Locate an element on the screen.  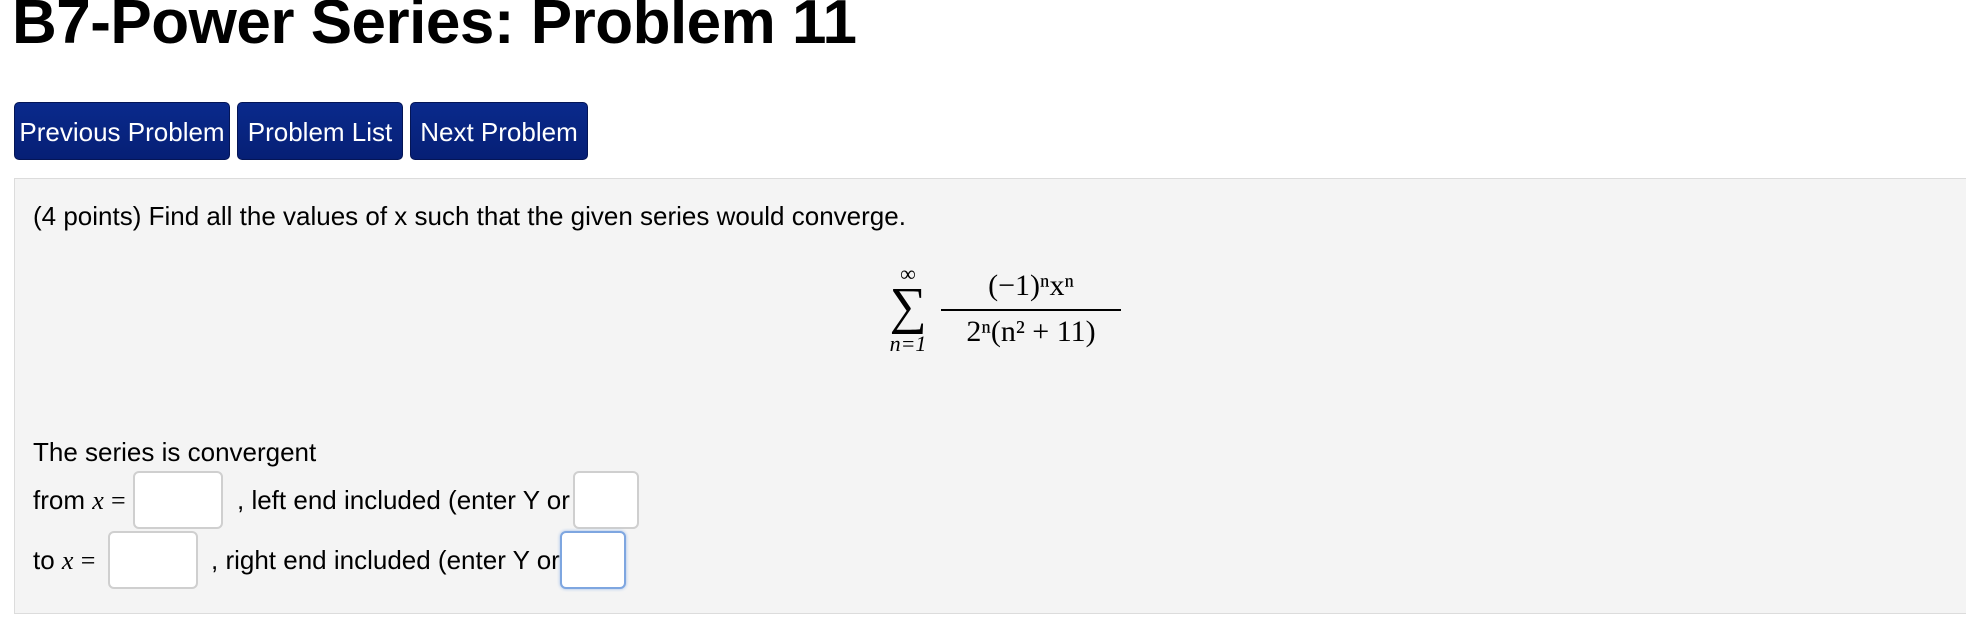
fraction-bar is located at coordinates (1031, 310).